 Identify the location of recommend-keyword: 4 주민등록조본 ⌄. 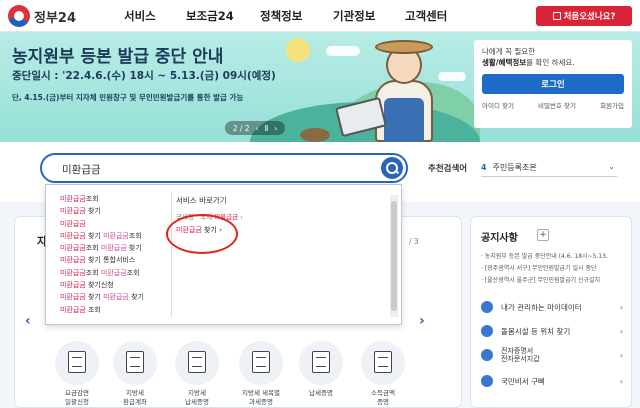
(549, 168).